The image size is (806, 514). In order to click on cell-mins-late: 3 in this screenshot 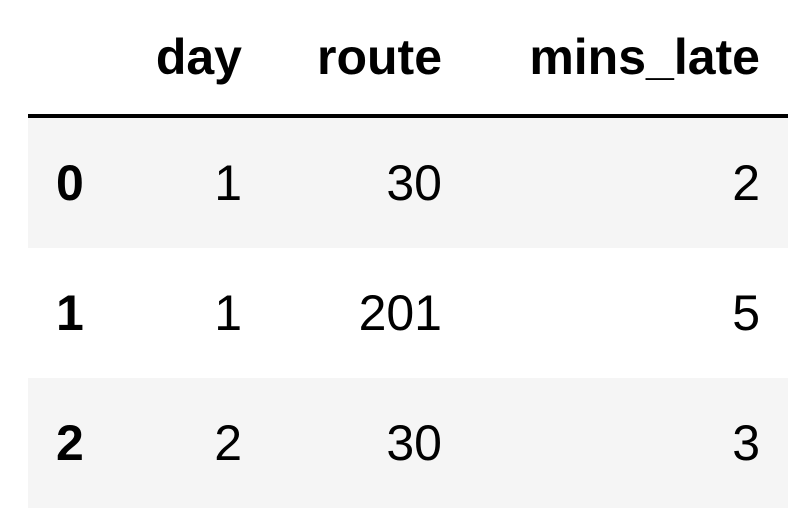, I will do `click(629, 443)`.